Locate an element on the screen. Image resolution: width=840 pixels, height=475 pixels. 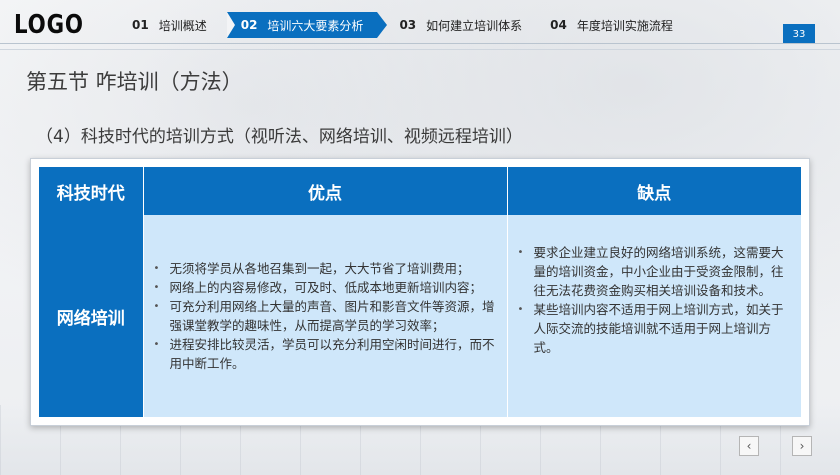
logo: LOGO is located at coordinates (49, 25).